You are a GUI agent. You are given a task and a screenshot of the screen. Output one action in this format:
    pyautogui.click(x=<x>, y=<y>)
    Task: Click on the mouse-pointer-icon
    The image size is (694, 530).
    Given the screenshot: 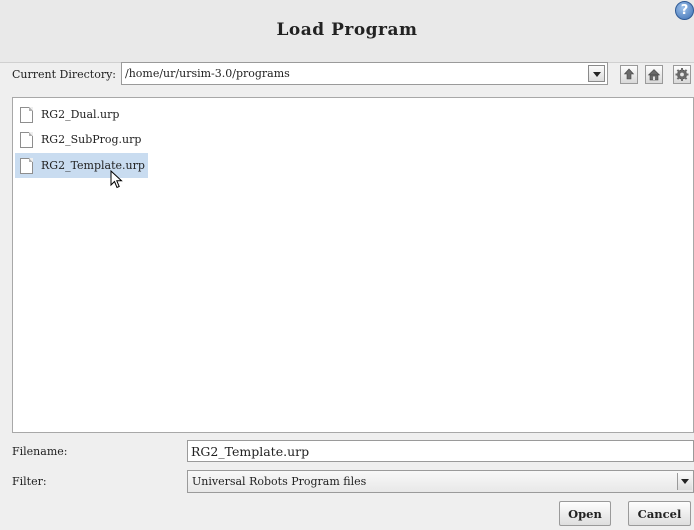 What is the action you would take?
    pyautogui.click(x=116, y=179)
    